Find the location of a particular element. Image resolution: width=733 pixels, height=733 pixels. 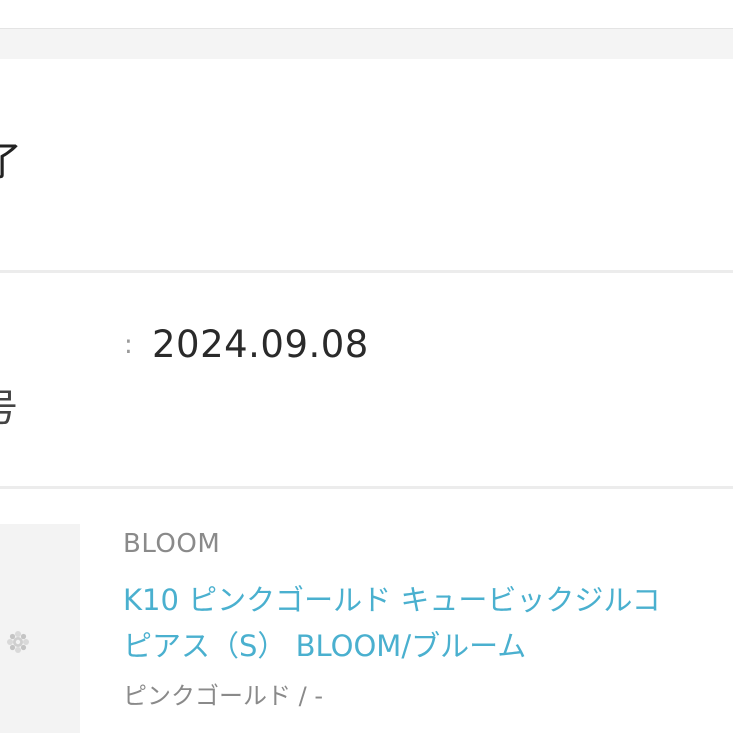

product-name-link: K10 ピンクゴールド キュービックジルコ ピアス（S） BLOOM/ブルーム is located at coordinates (428, 623).